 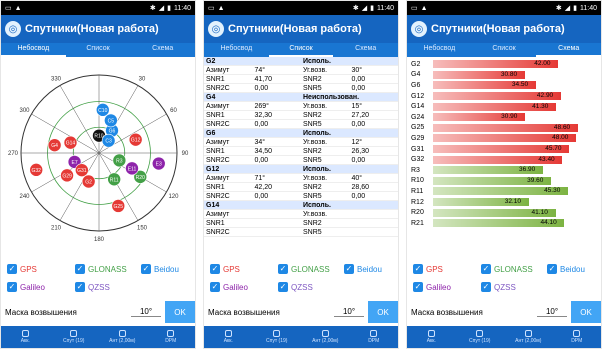 I want to click on bar-row: G12 42.90, so click(x=506, y=96).